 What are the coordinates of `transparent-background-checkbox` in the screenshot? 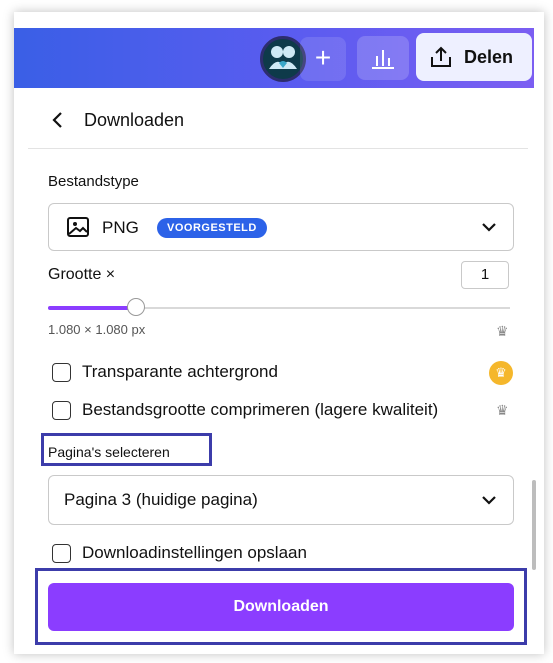 It's located at (61, 372).